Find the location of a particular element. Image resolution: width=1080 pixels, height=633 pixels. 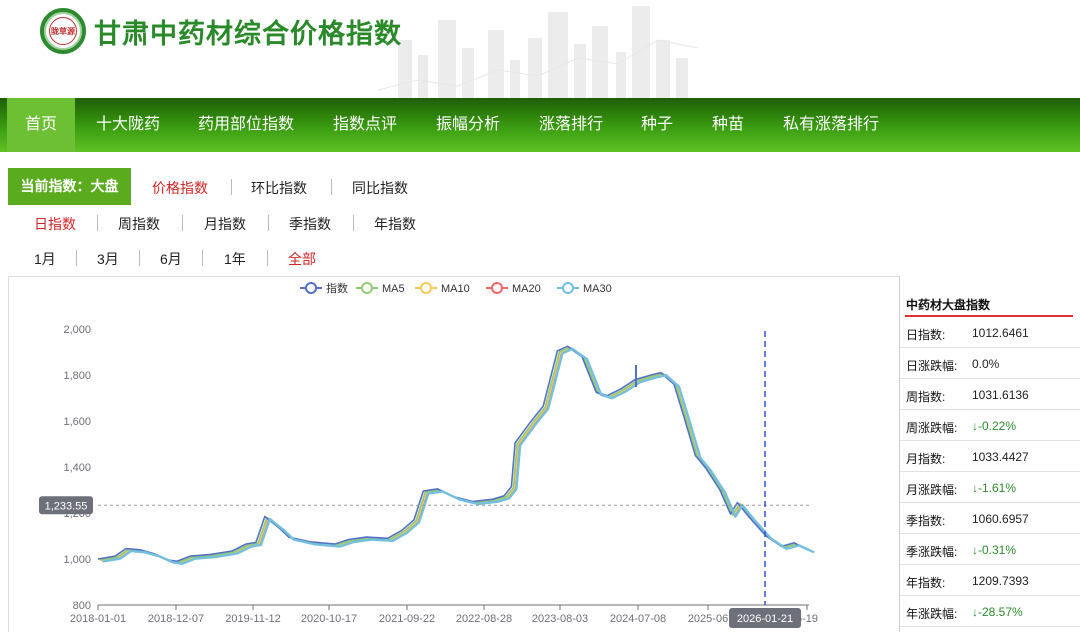

summary-value: ↓-0.22% is located at coordinates (994, 426).